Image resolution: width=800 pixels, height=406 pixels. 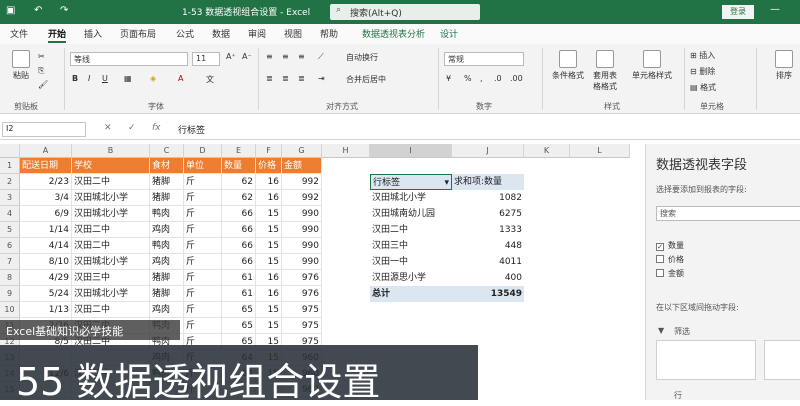 What do you see at coordinates (21, 65) in the screenshot?
I see `paste-button: 粘贴` at bounding box center [21, 65].